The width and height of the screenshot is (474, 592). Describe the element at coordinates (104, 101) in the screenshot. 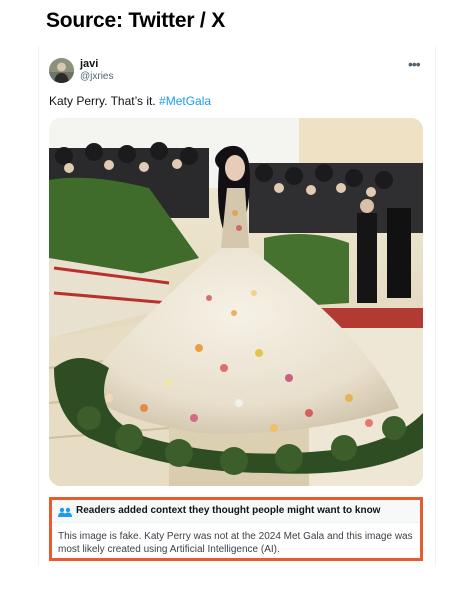

I see `tweet-text-plain: Katy Perry. That’s it.` at that location.